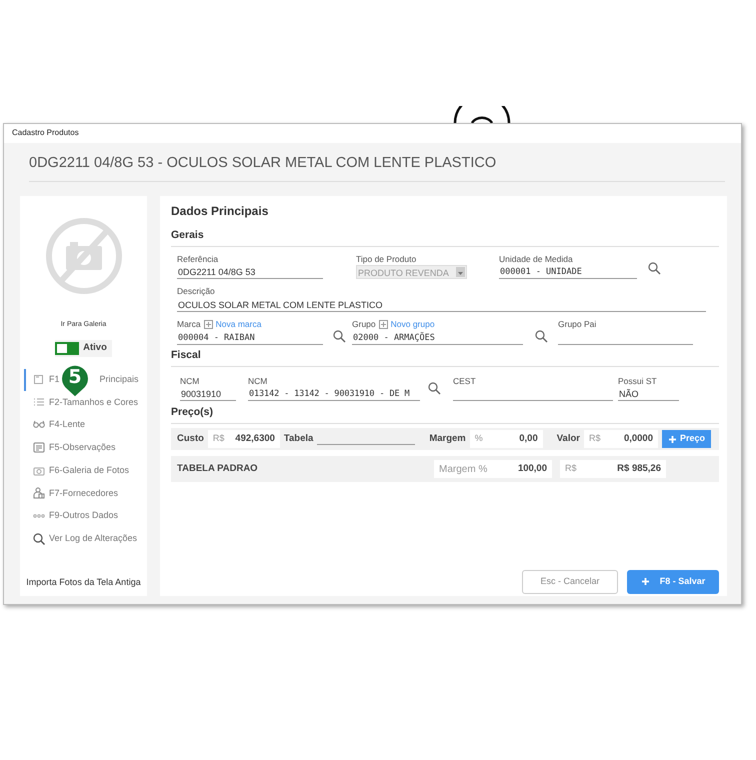  What do you see at coordinates (441, 305) in the screenshot?
I see `input-field: OCULOS SOLAR METAL COM LENTE PLASTICO` at bounding box center [441, 305].